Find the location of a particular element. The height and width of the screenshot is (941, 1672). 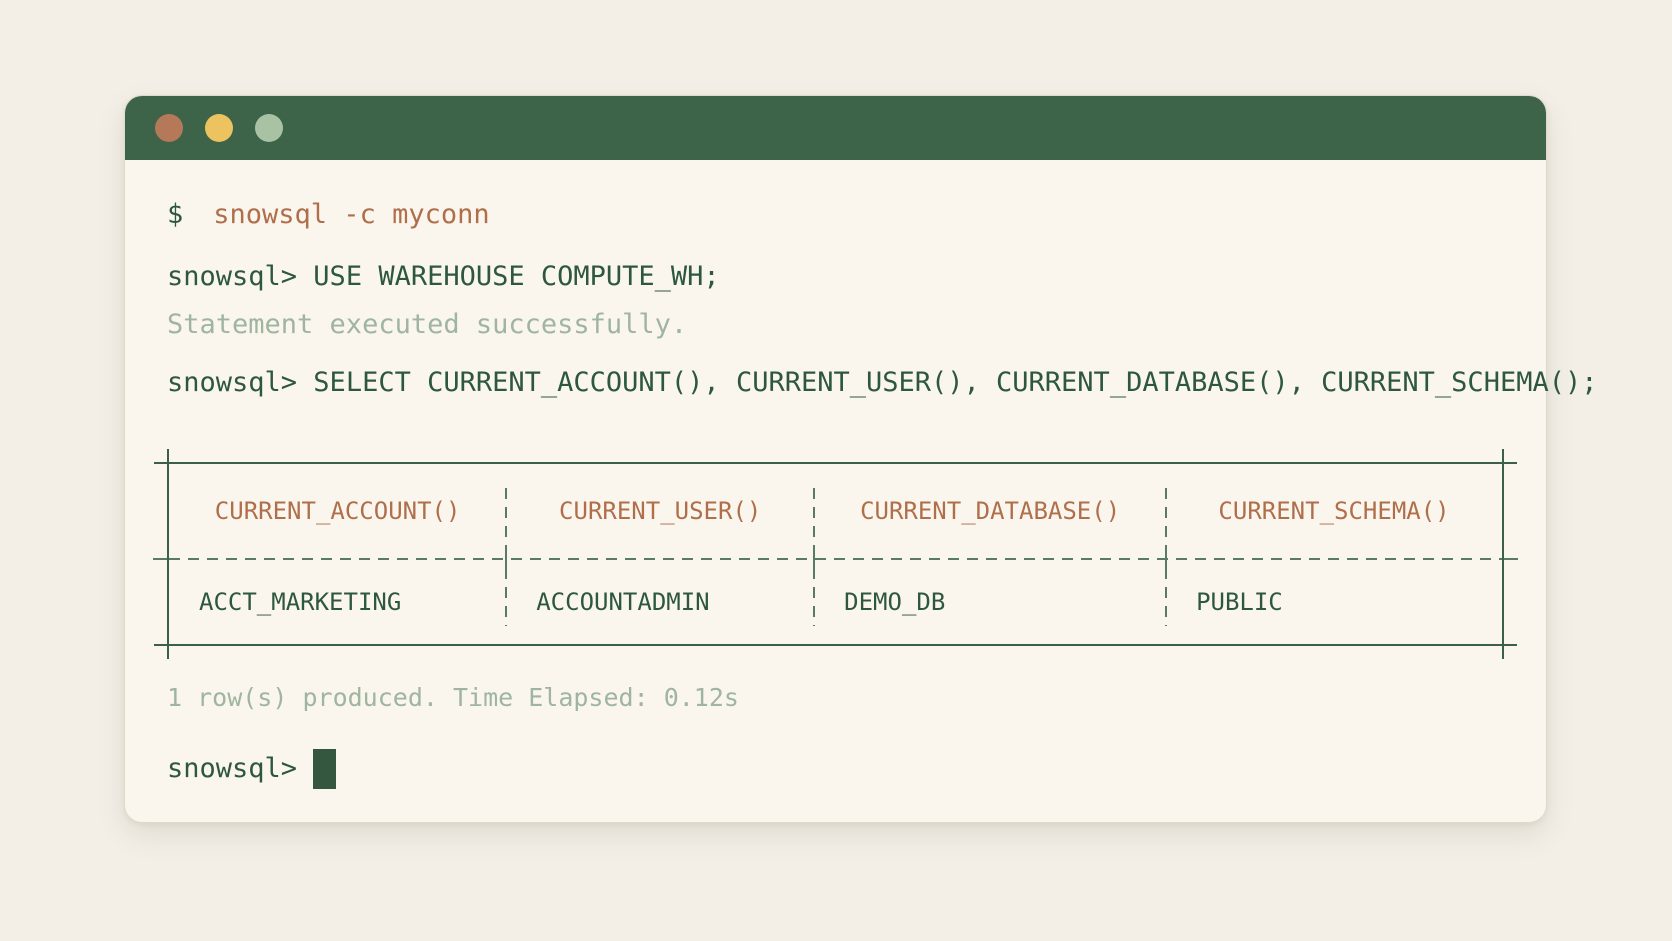

table-cell-user: ACCOUNTADMIN is located at coordinates (623, 602).